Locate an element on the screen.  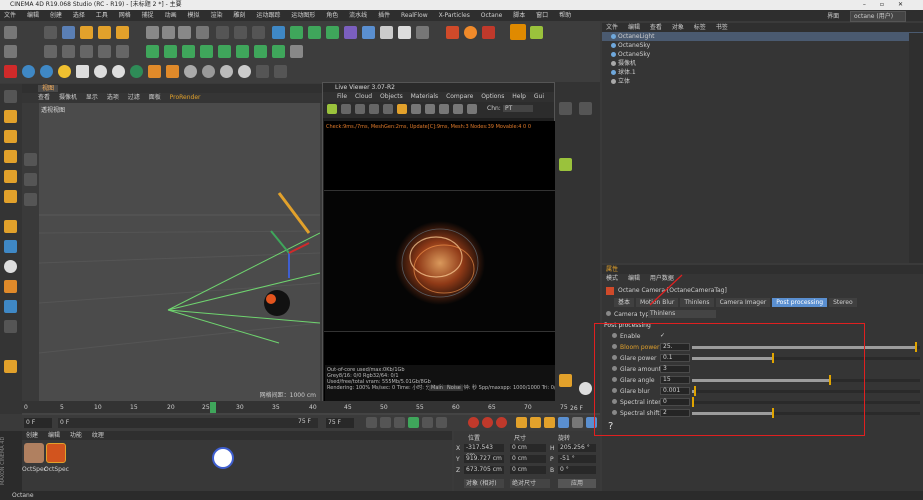
object-row: 立体 is located at coordinates (762, 81).